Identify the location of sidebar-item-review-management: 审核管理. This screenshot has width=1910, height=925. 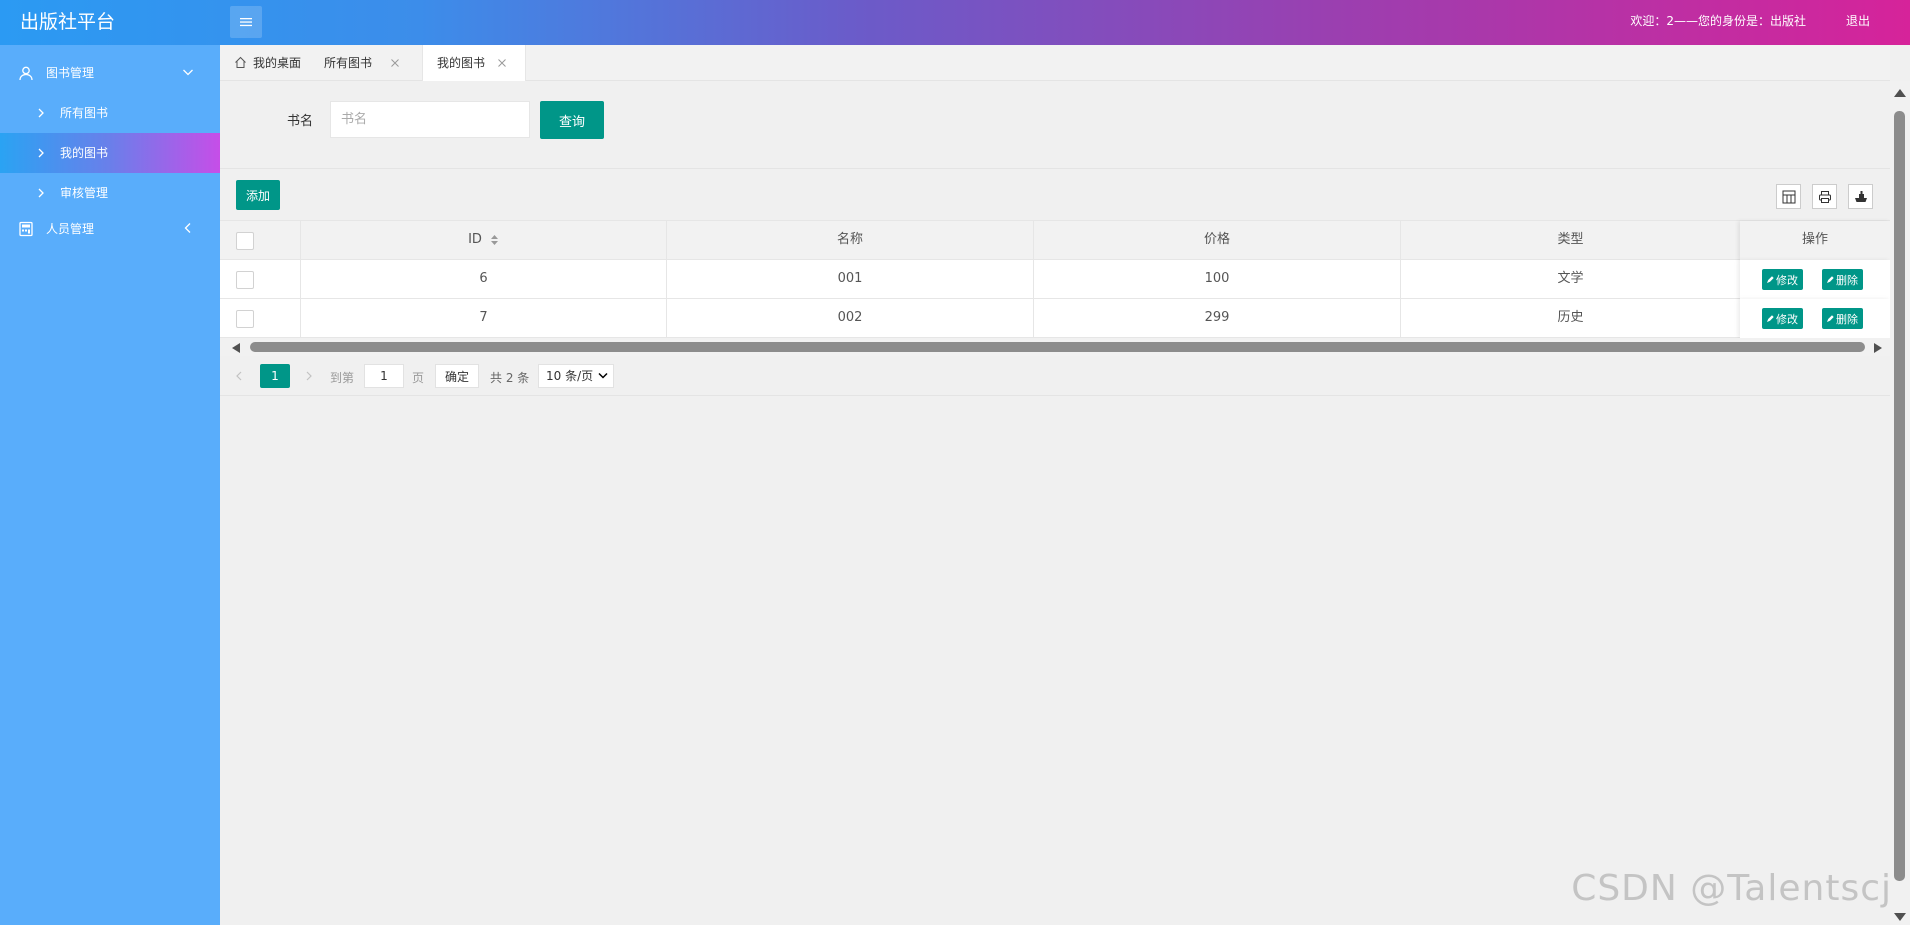
(110, 193).